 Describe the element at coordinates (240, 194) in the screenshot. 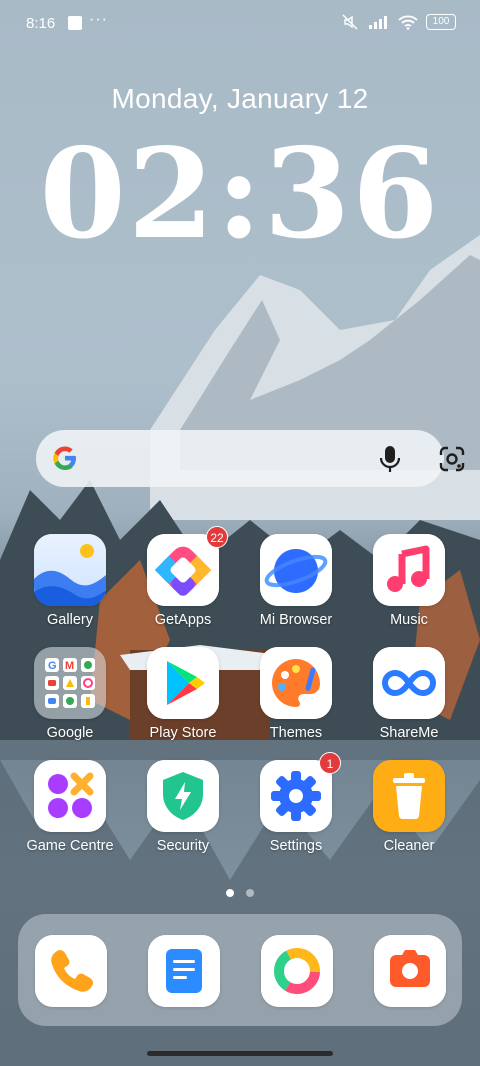

I see `lockscreen-clock: 02:36` at that location.